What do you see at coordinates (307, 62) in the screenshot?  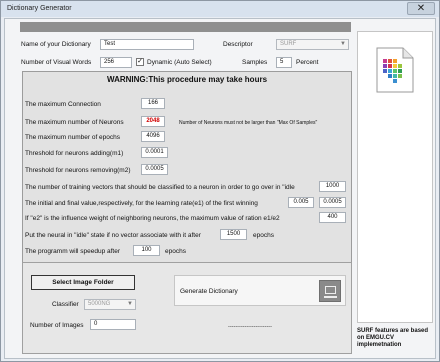 I see `percent-label: Percent` at bounding box center [307, 62].